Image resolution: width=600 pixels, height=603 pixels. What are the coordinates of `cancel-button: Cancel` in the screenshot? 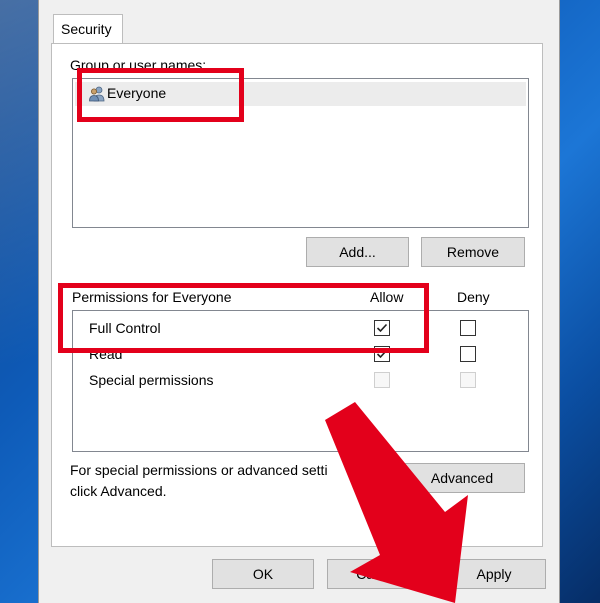 It's located at (378, 574).